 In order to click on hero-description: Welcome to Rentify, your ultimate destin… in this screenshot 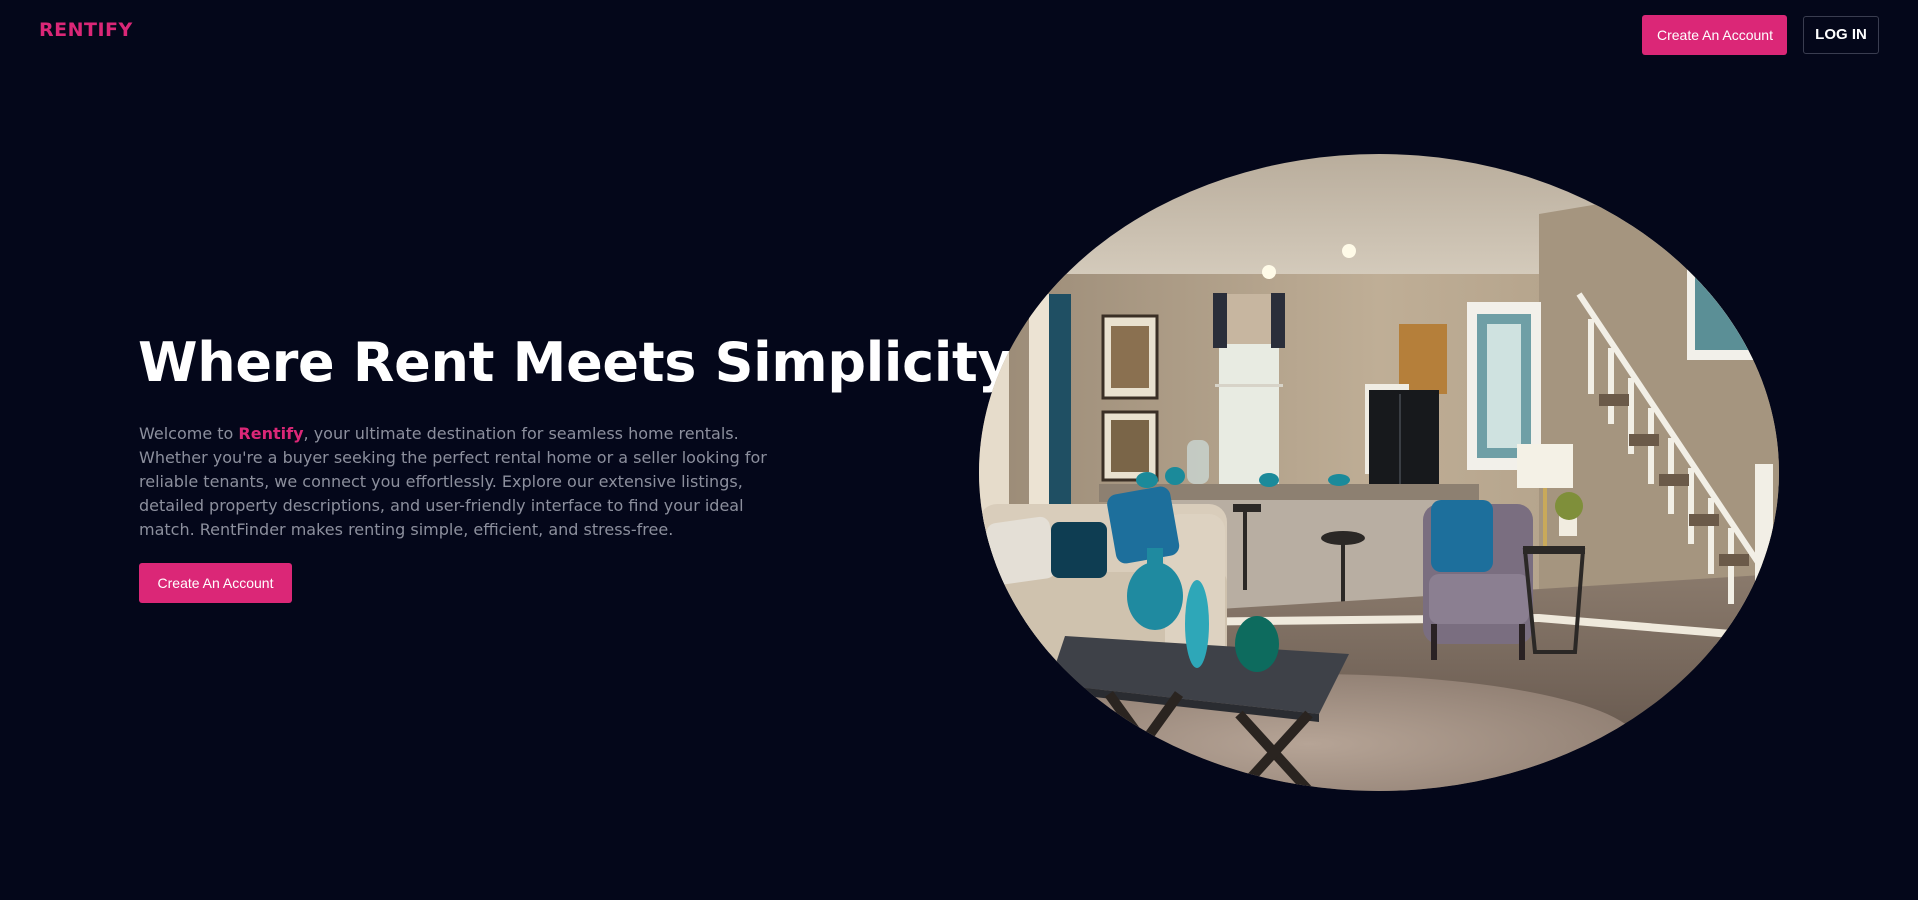, I will do `click(459, 482)`.